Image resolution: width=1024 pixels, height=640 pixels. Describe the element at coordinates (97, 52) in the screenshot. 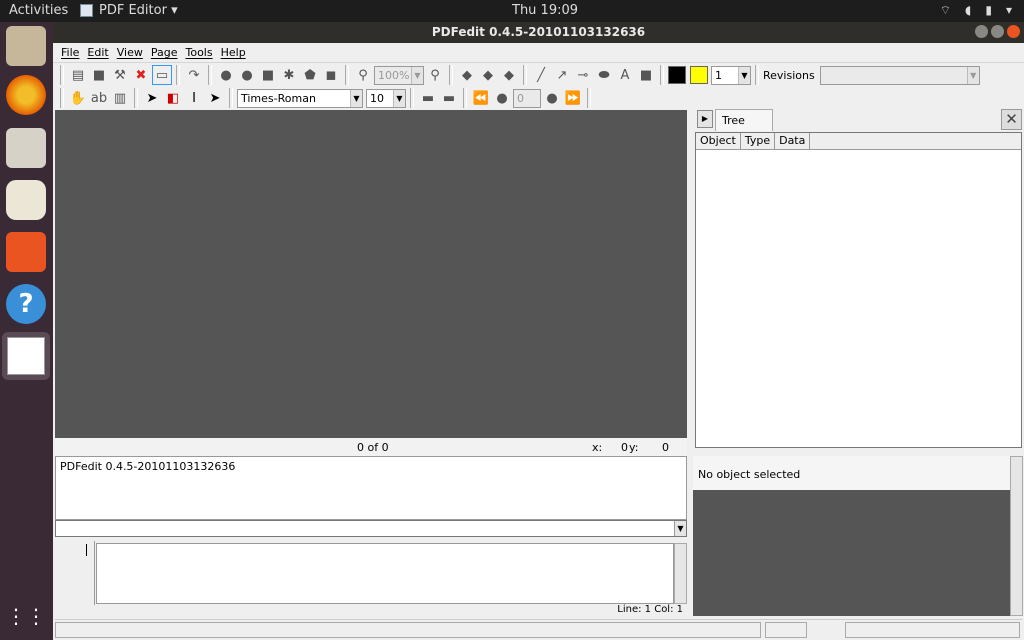

I see `menu-edit: Edit` at that location.